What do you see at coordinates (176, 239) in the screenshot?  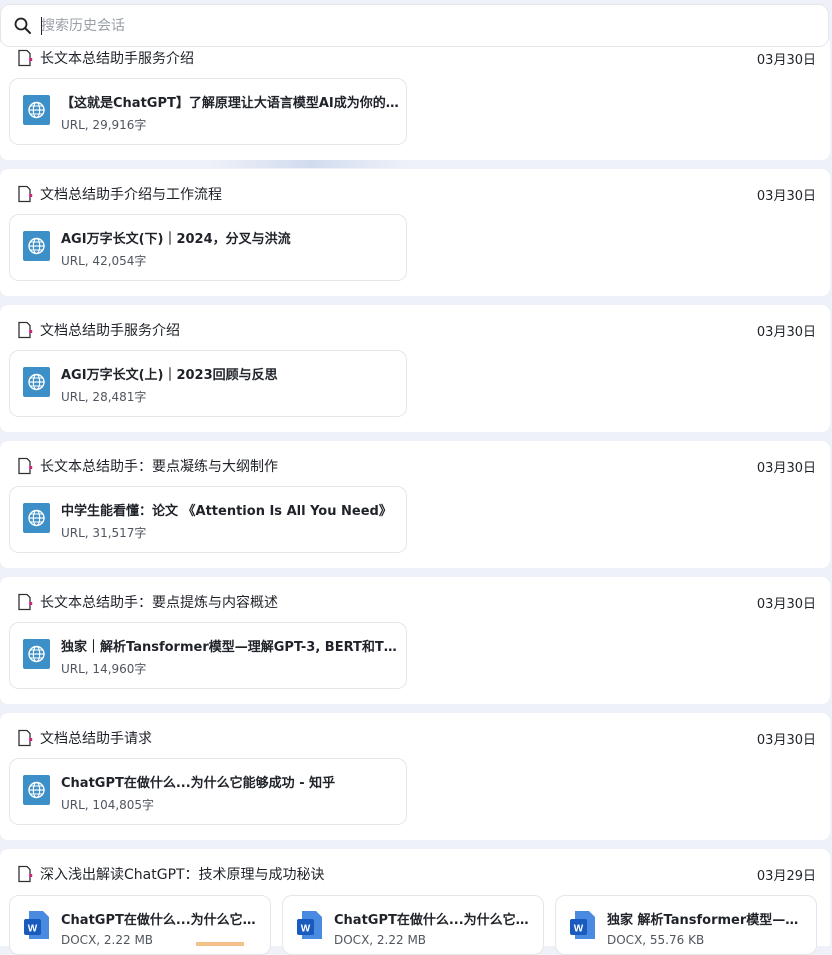 I see `file-name: AGI万字长文(下)｜2024，分叉与洪流` at bounding box center [176, 239].